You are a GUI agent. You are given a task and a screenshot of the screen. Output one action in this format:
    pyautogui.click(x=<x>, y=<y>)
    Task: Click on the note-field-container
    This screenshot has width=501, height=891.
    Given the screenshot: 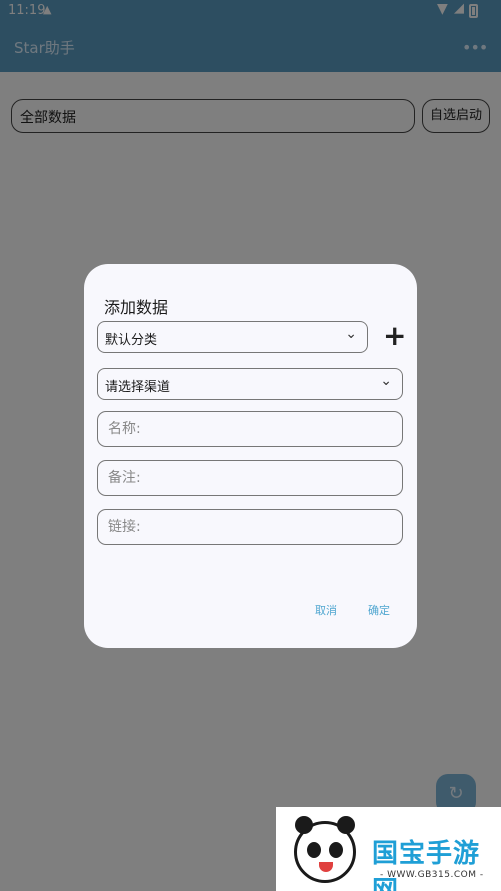 What is the action you would take?
    pyautogui.click(x=250, y=478)
    